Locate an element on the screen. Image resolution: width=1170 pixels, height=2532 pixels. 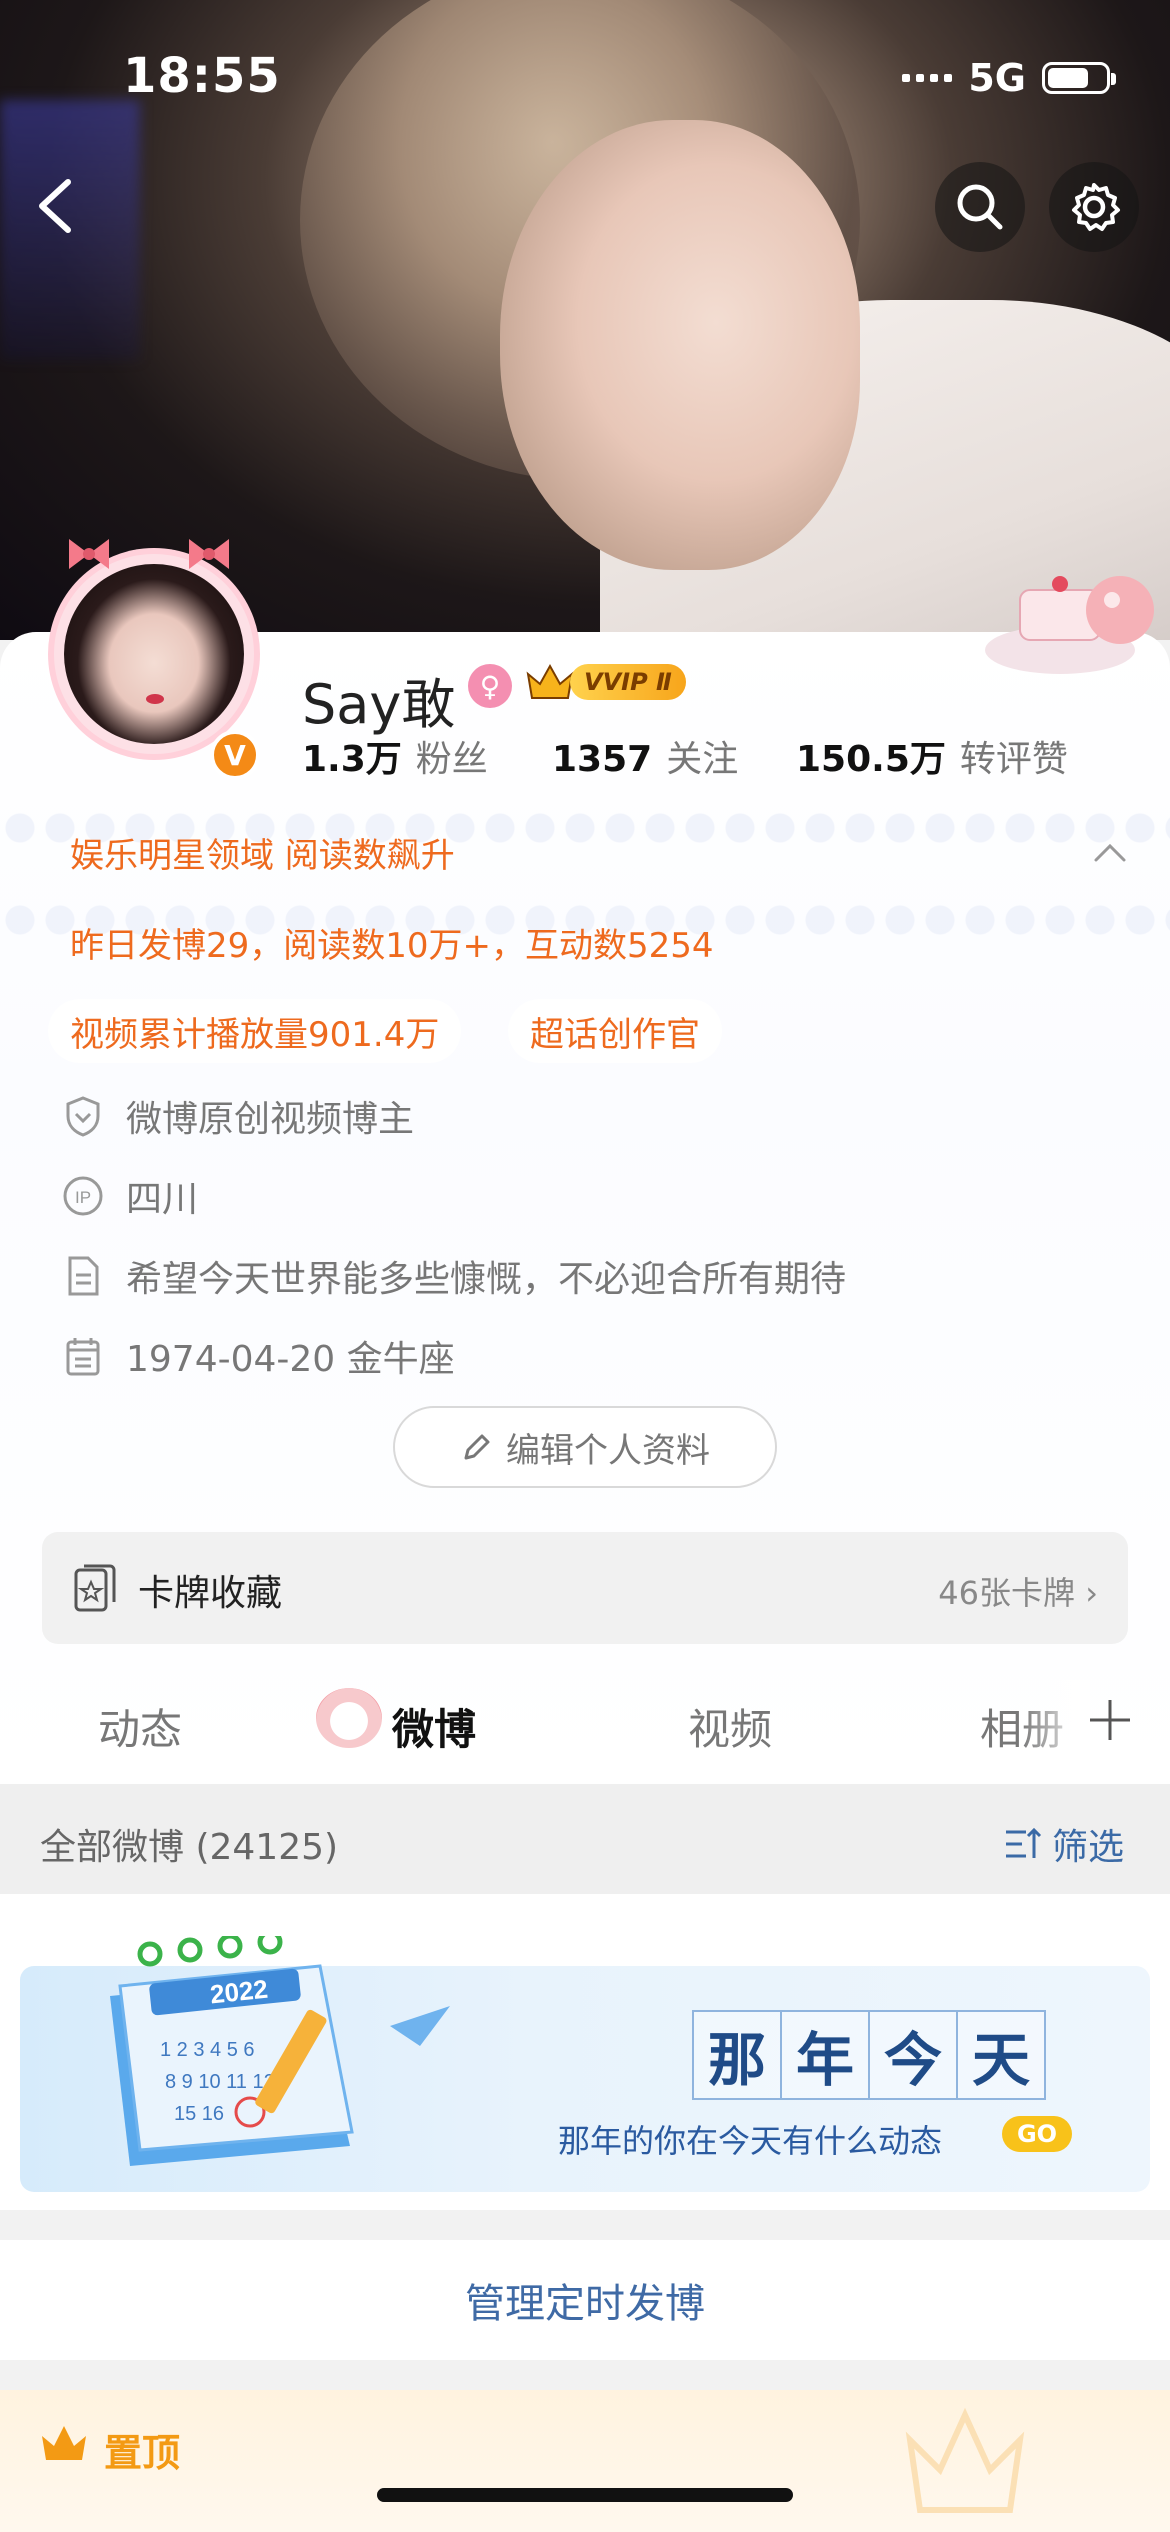
card-collection-row: 卡牌收藏 46张卡牌 › is located at coordinates (585, 1588).